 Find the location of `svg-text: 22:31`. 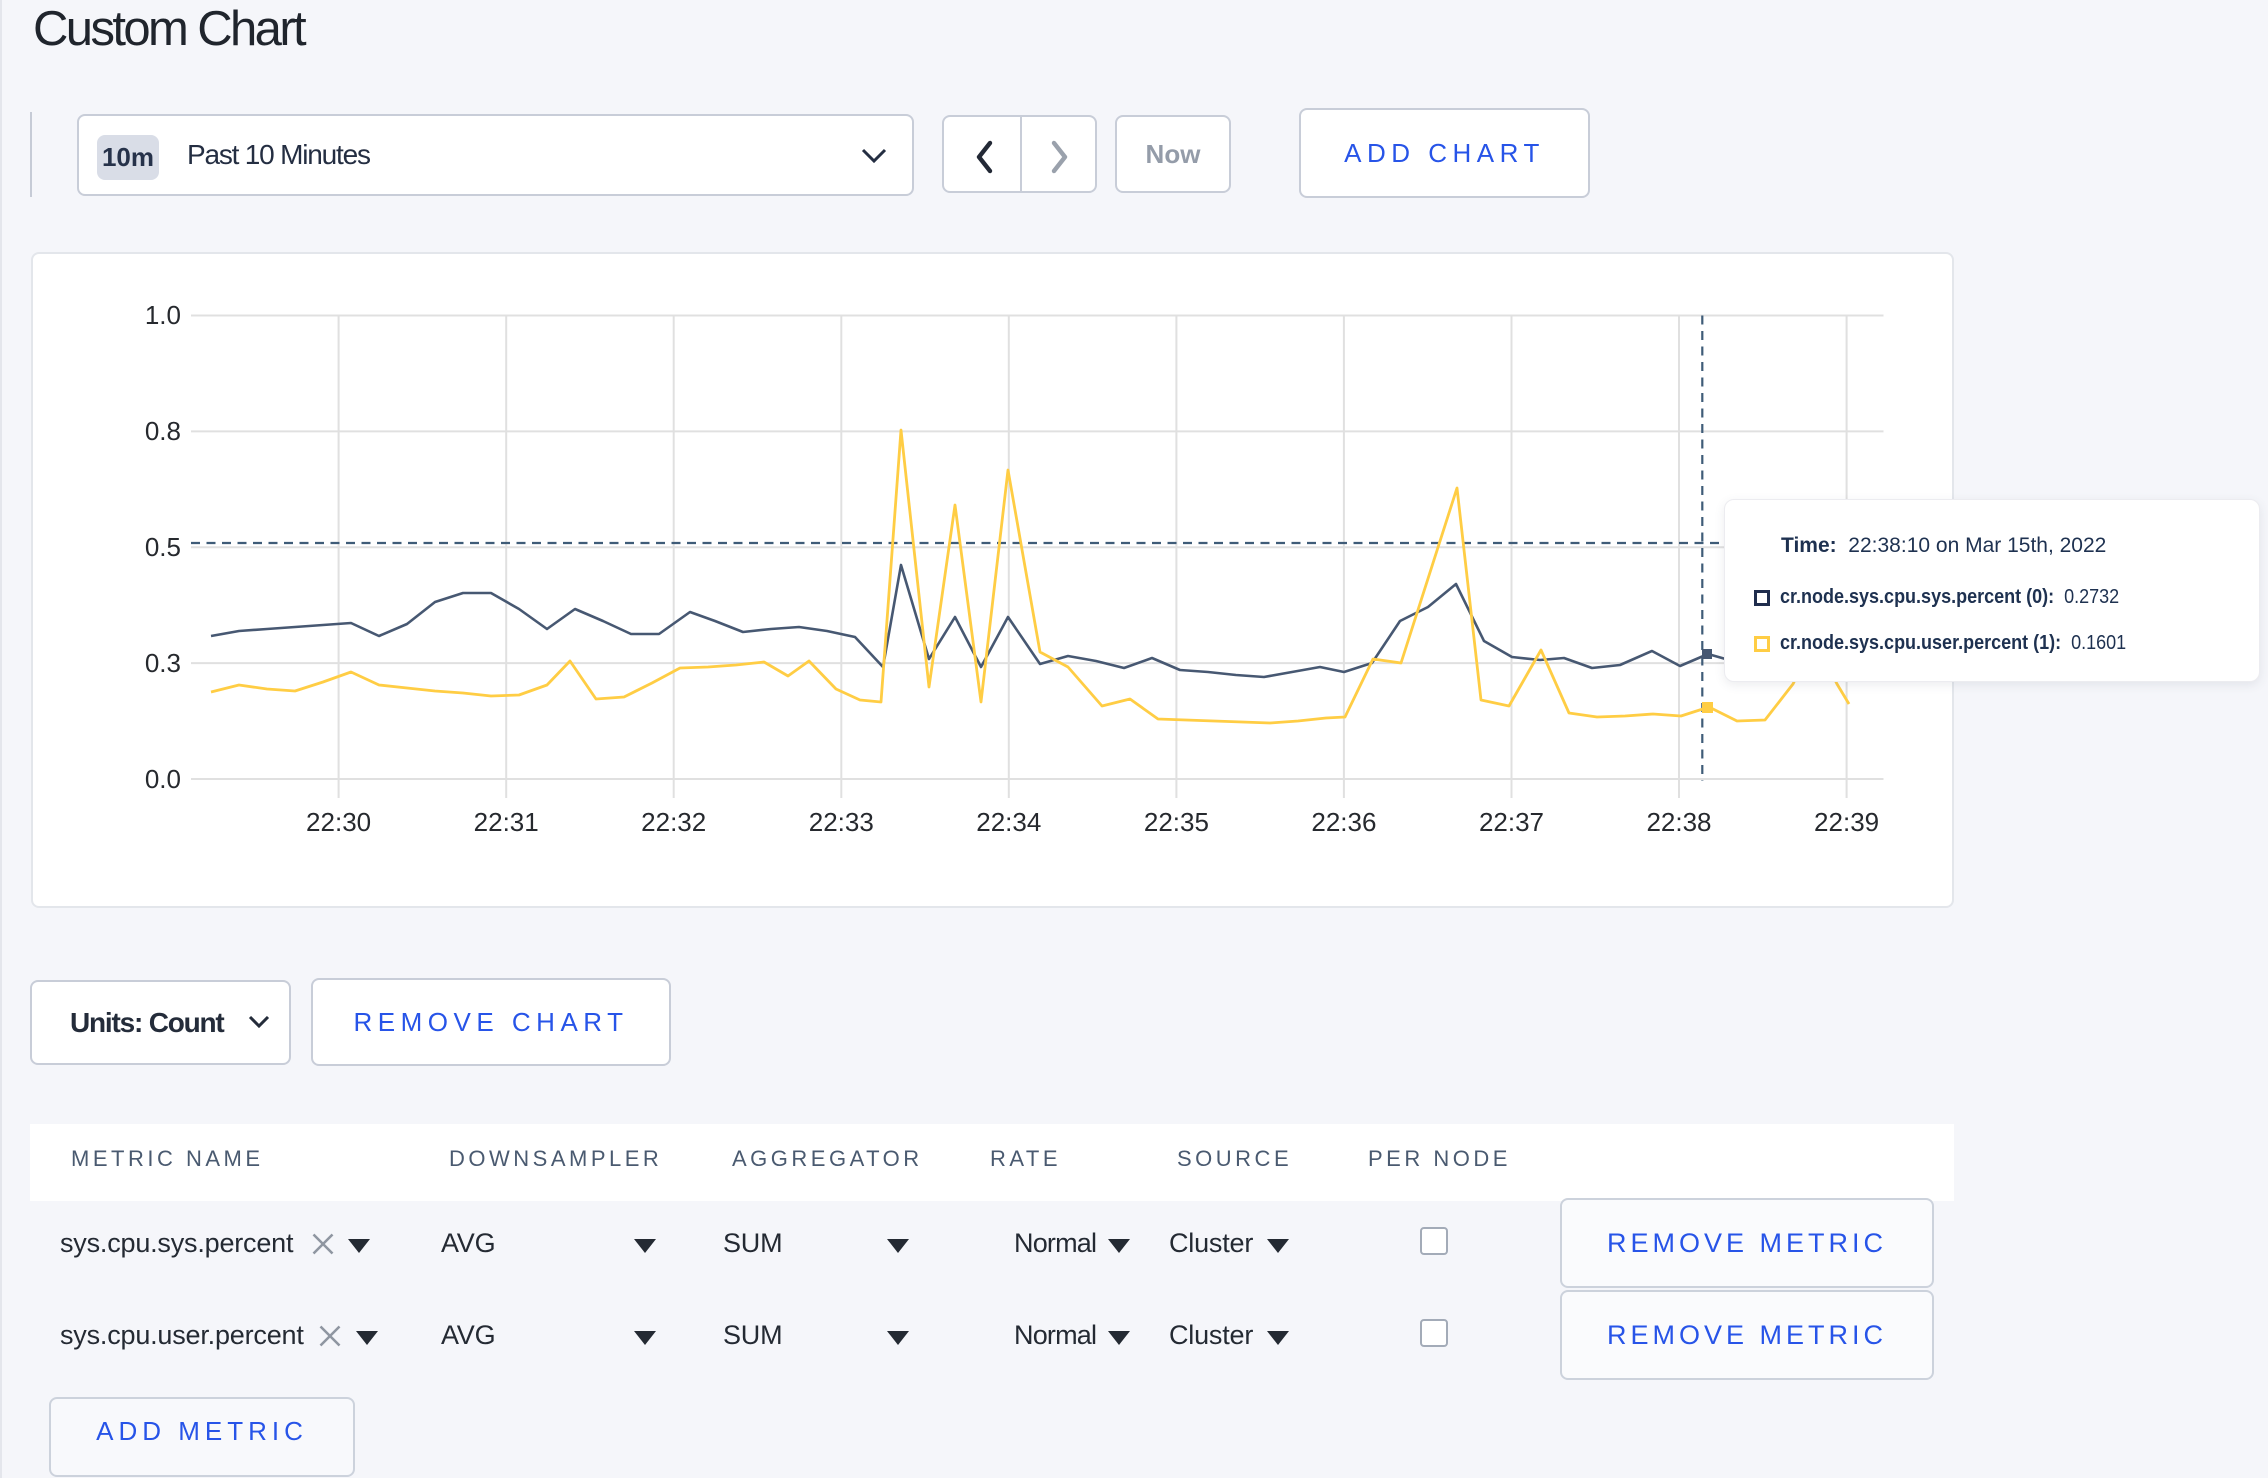

svg-text: 22:31 is located at coordinates (506, 822).